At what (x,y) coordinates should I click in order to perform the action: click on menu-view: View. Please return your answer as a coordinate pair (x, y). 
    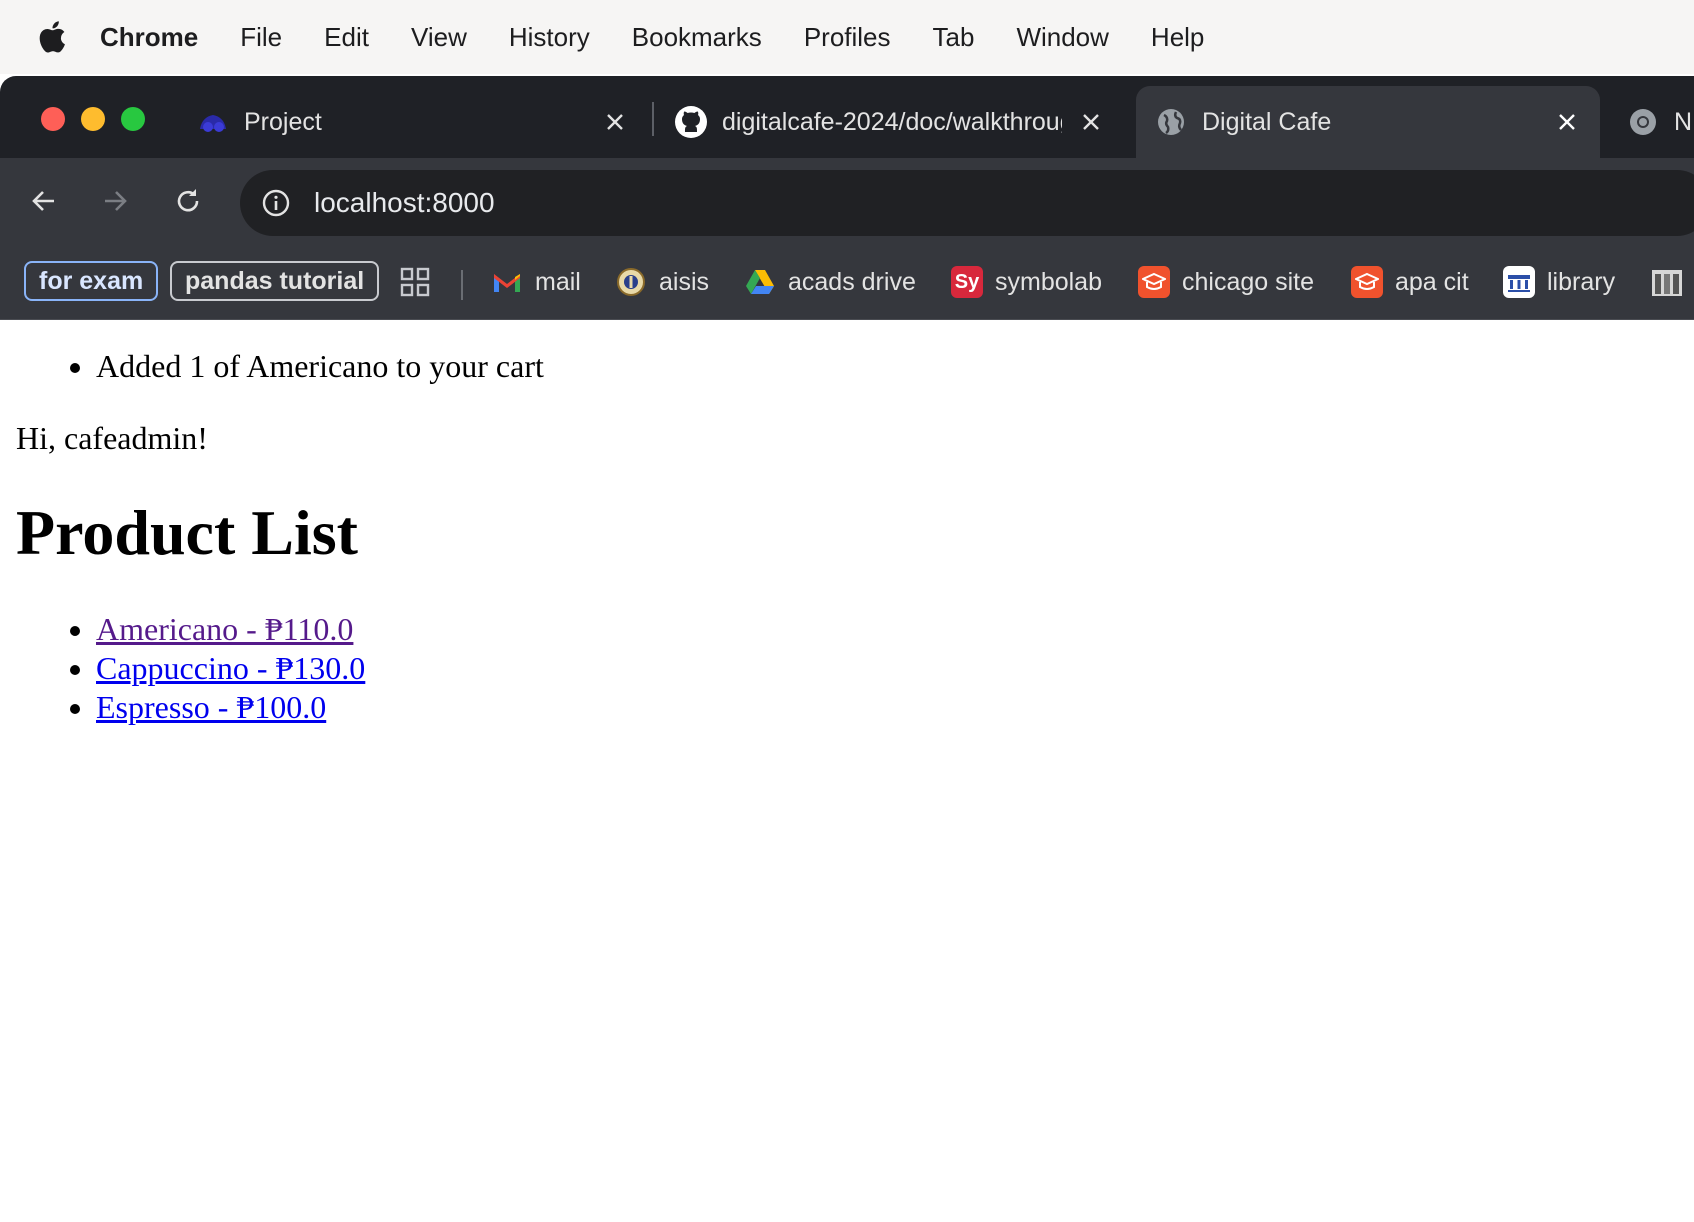
    Looking at the image, I should click on (439, 37).